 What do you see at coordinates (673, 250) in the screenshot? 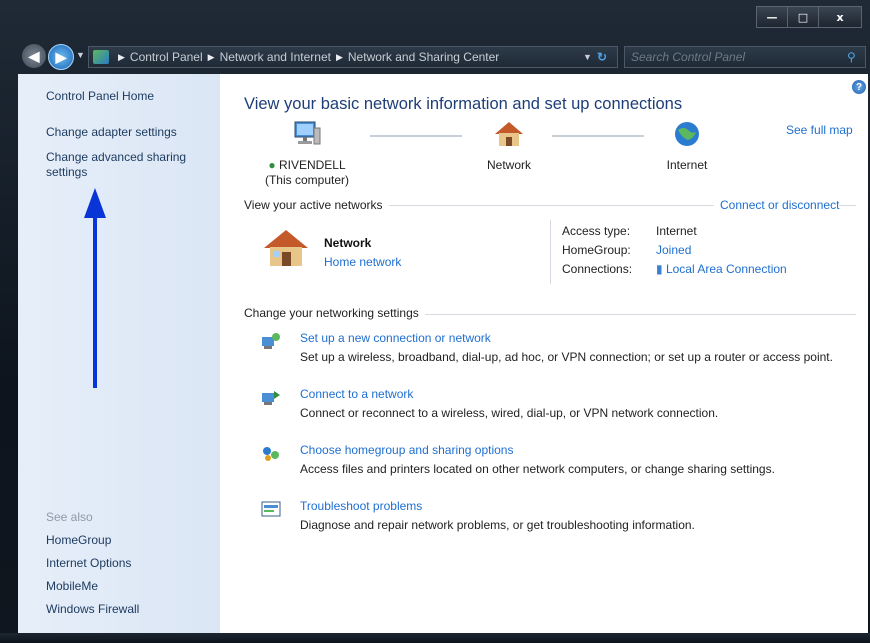
I see `homegroup-joined-link: Joined` at bounding box center [673, 250].